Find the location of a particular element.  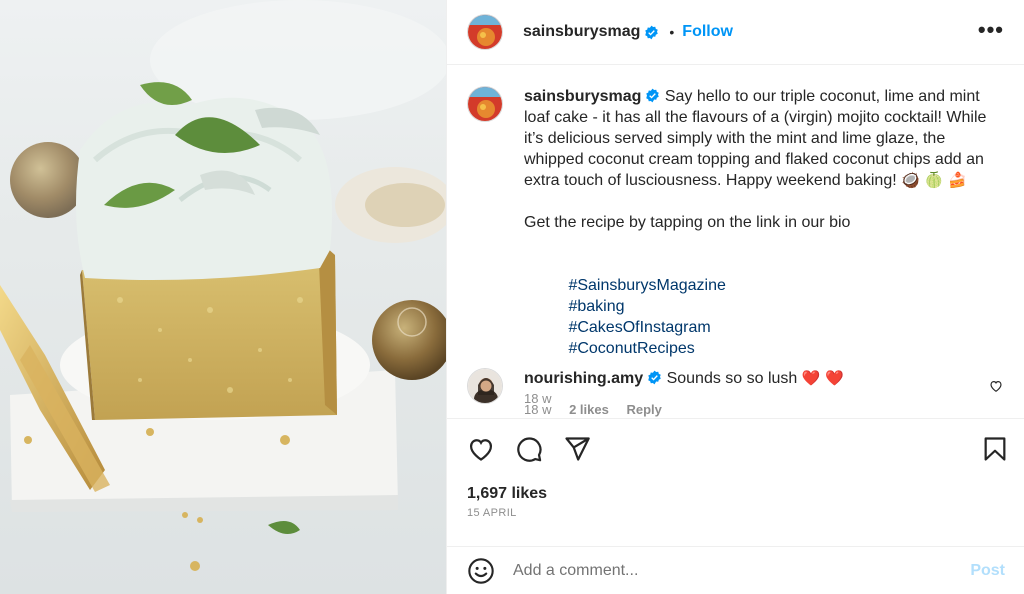

account-avatar is located at coordinates (485, 32).